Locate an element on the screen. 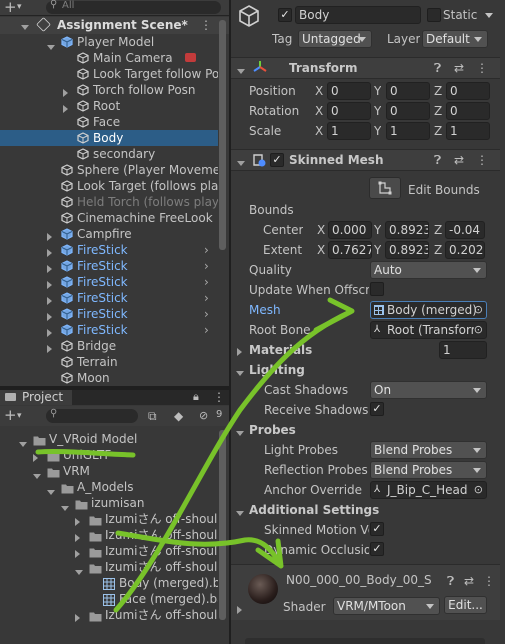  annotation-underline is located at coordinates (85, 453).